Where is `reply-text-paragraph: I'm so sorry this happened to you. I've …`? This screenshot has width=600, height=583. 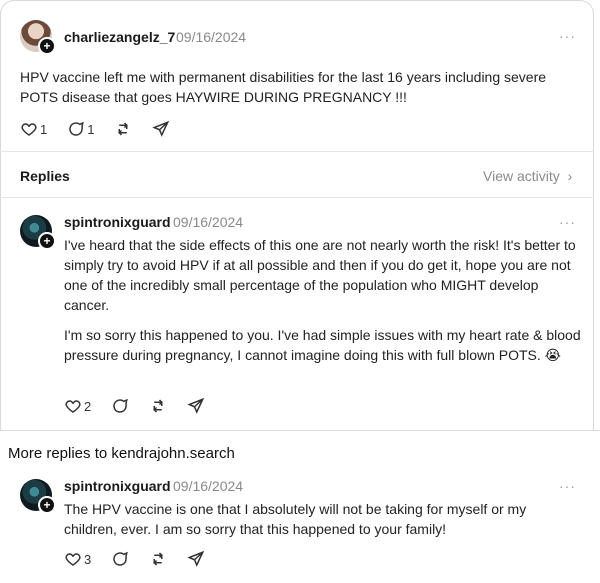
reply-text-paragraph: I'm so sorry this happened to you. I've … is located at coordinates (322, 345).